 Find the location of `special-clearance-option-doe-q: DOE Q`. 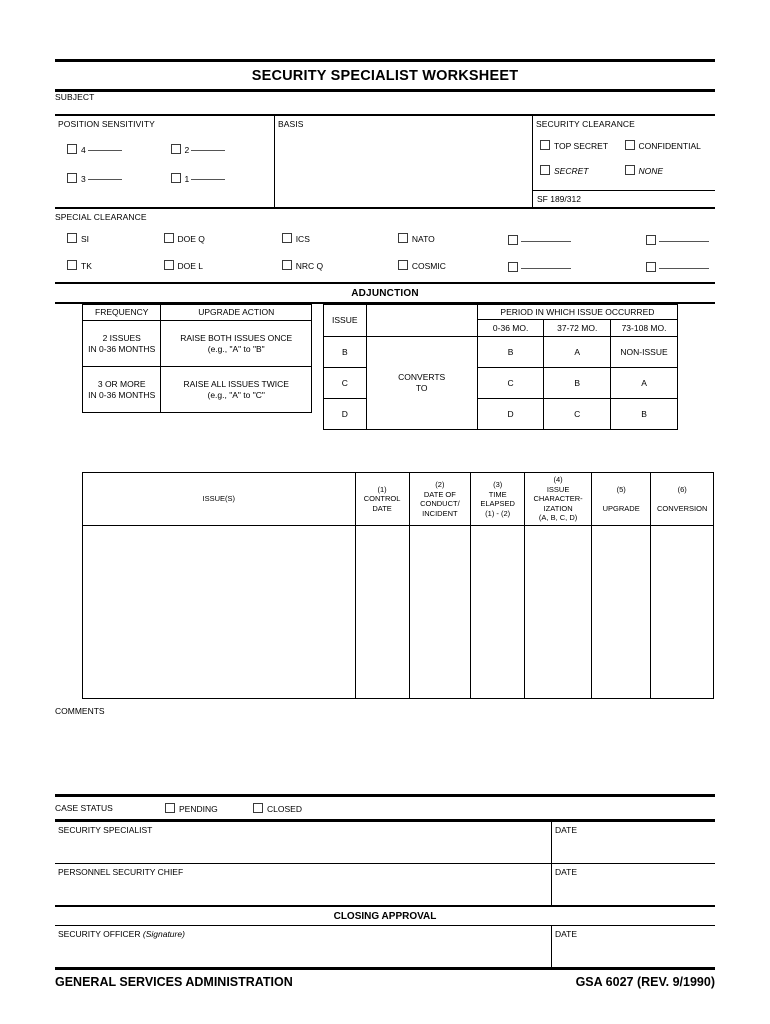

special-clearance-option-doe-q: DOE Q is located at coordinates (222, 239).